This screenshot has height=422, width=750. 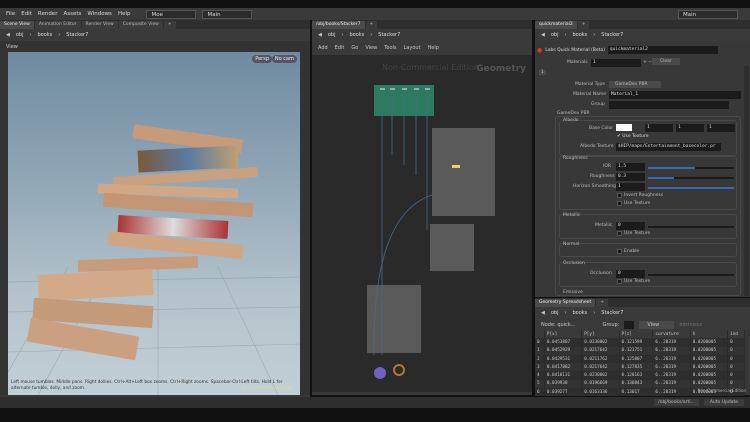 I want to click on material-tab: 1, so click(x=542, y=72).